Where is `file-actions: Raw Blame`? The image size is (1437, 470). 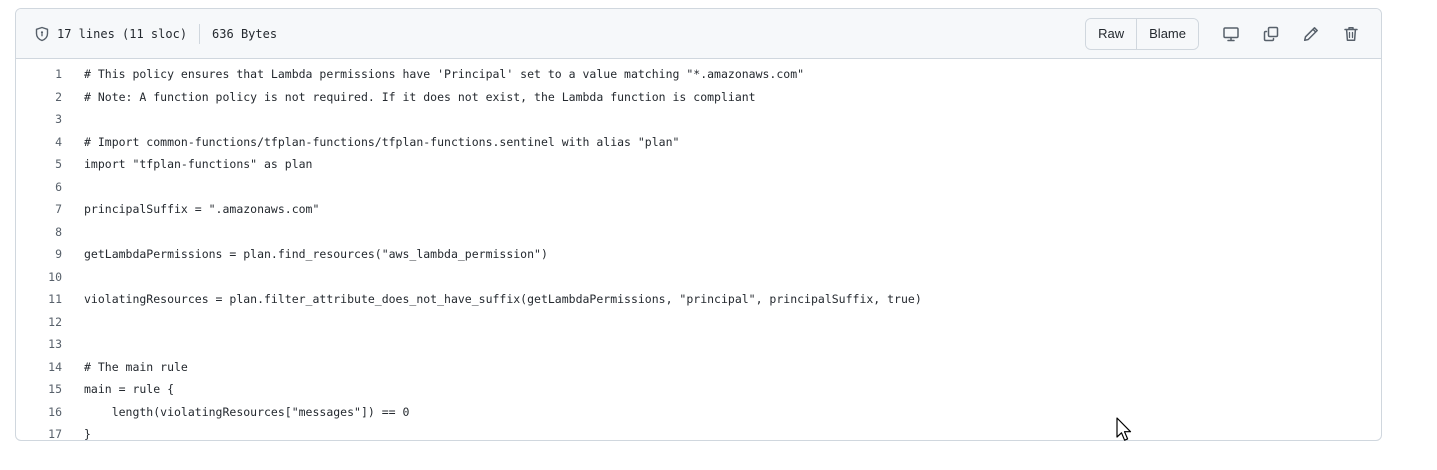 file-actions: Raw Blame is located at coordinates (1226, 33).